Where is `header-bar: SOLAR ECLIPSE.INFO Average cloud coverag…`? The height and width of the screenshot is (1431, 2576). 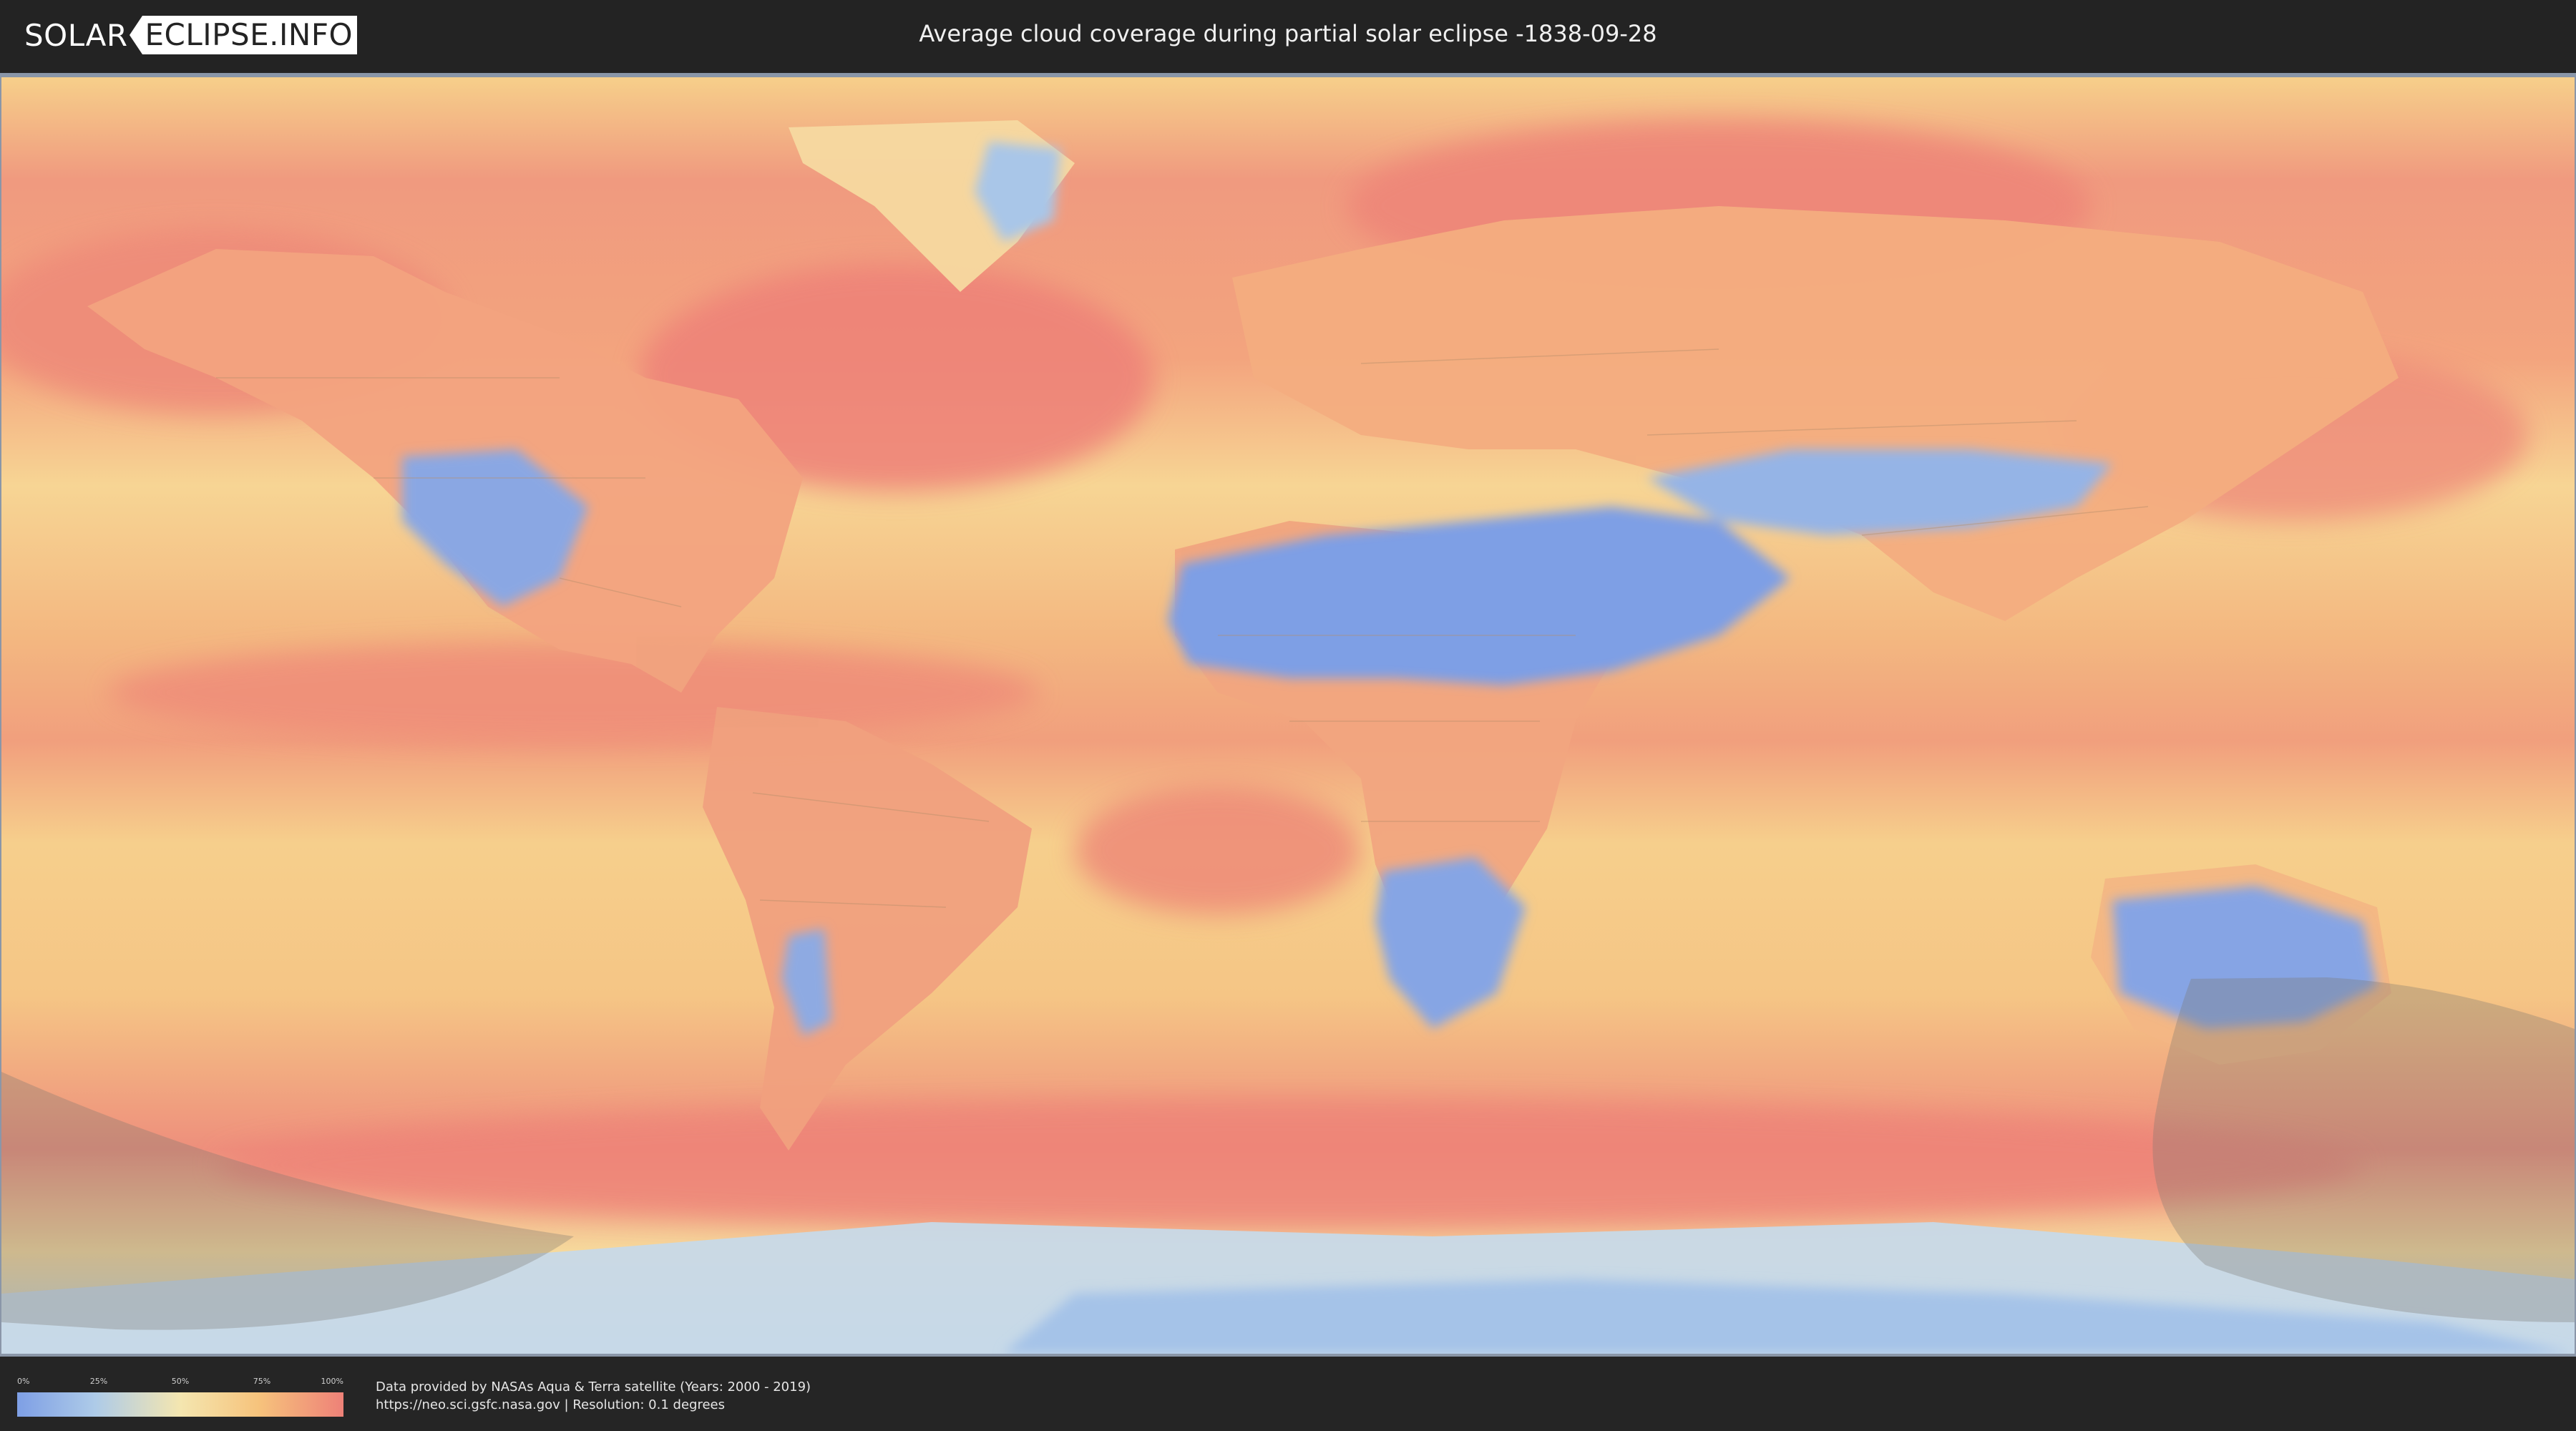 header-bar: SOLAR ECLIPSE.INFO Average cloud coverag… is located at coordinates (1288, 36).